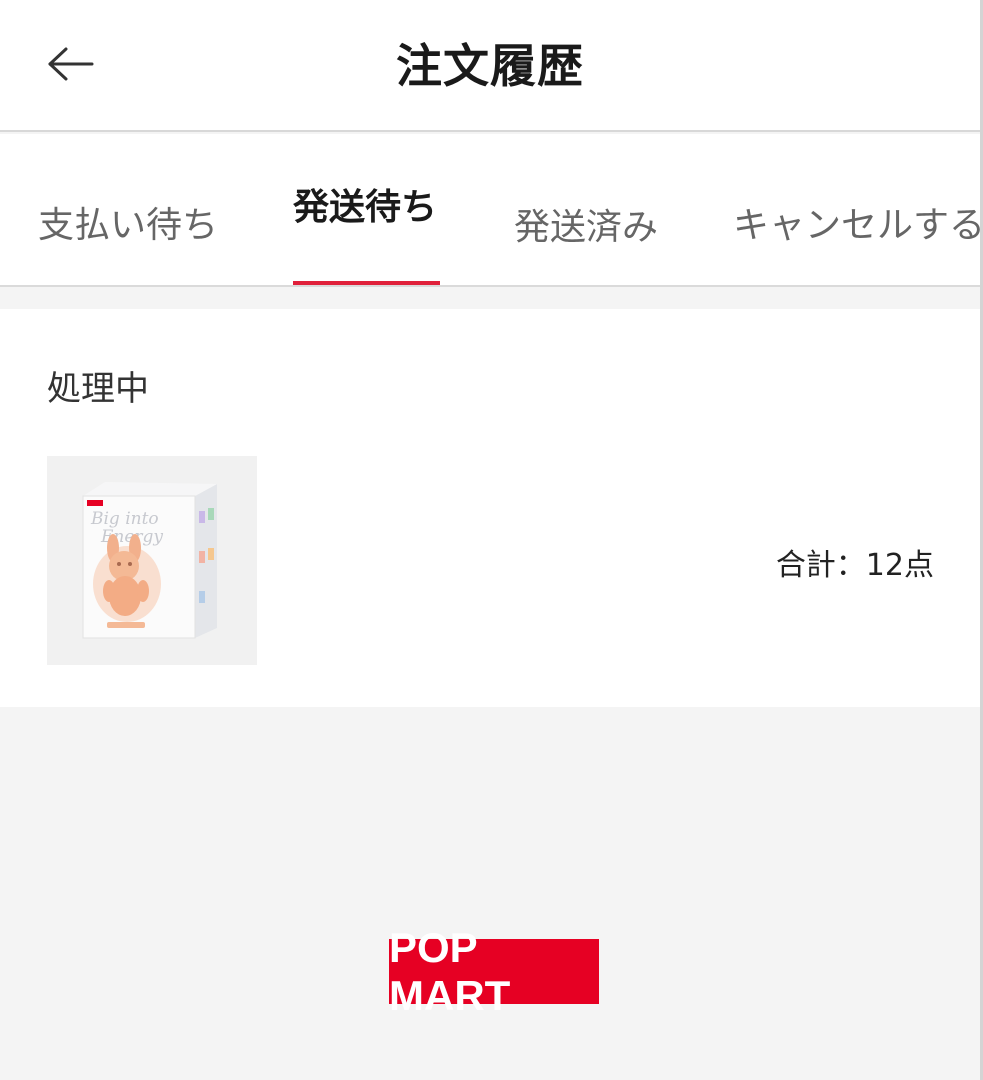 The height and width of the screenshot is (1080, 983). I want to click on order-status-label: 処理中, so click(98, 389).